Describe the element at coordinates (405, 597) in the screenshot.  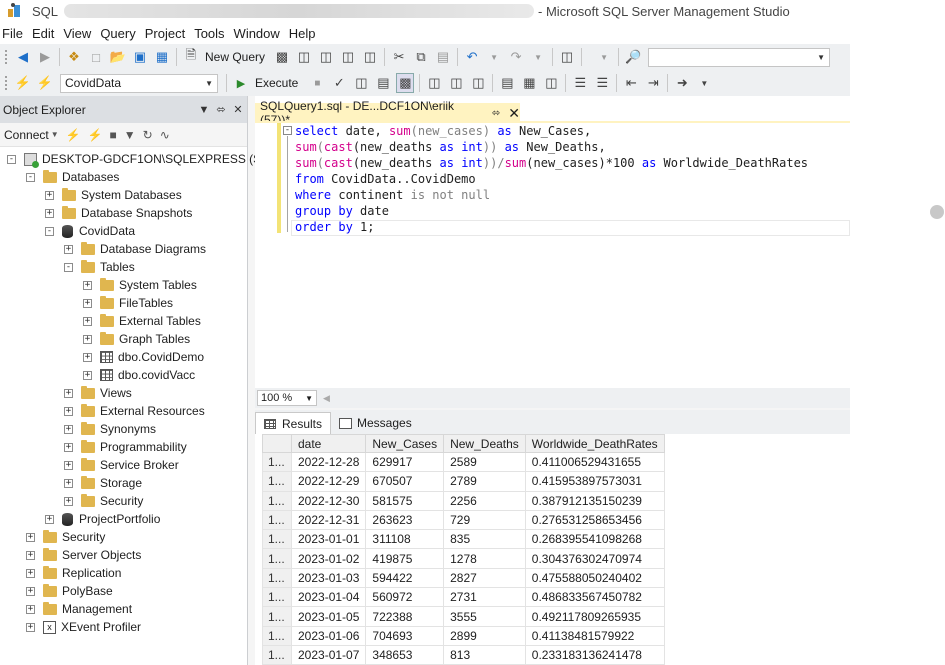
I see `table-cell: 560972` at that location.